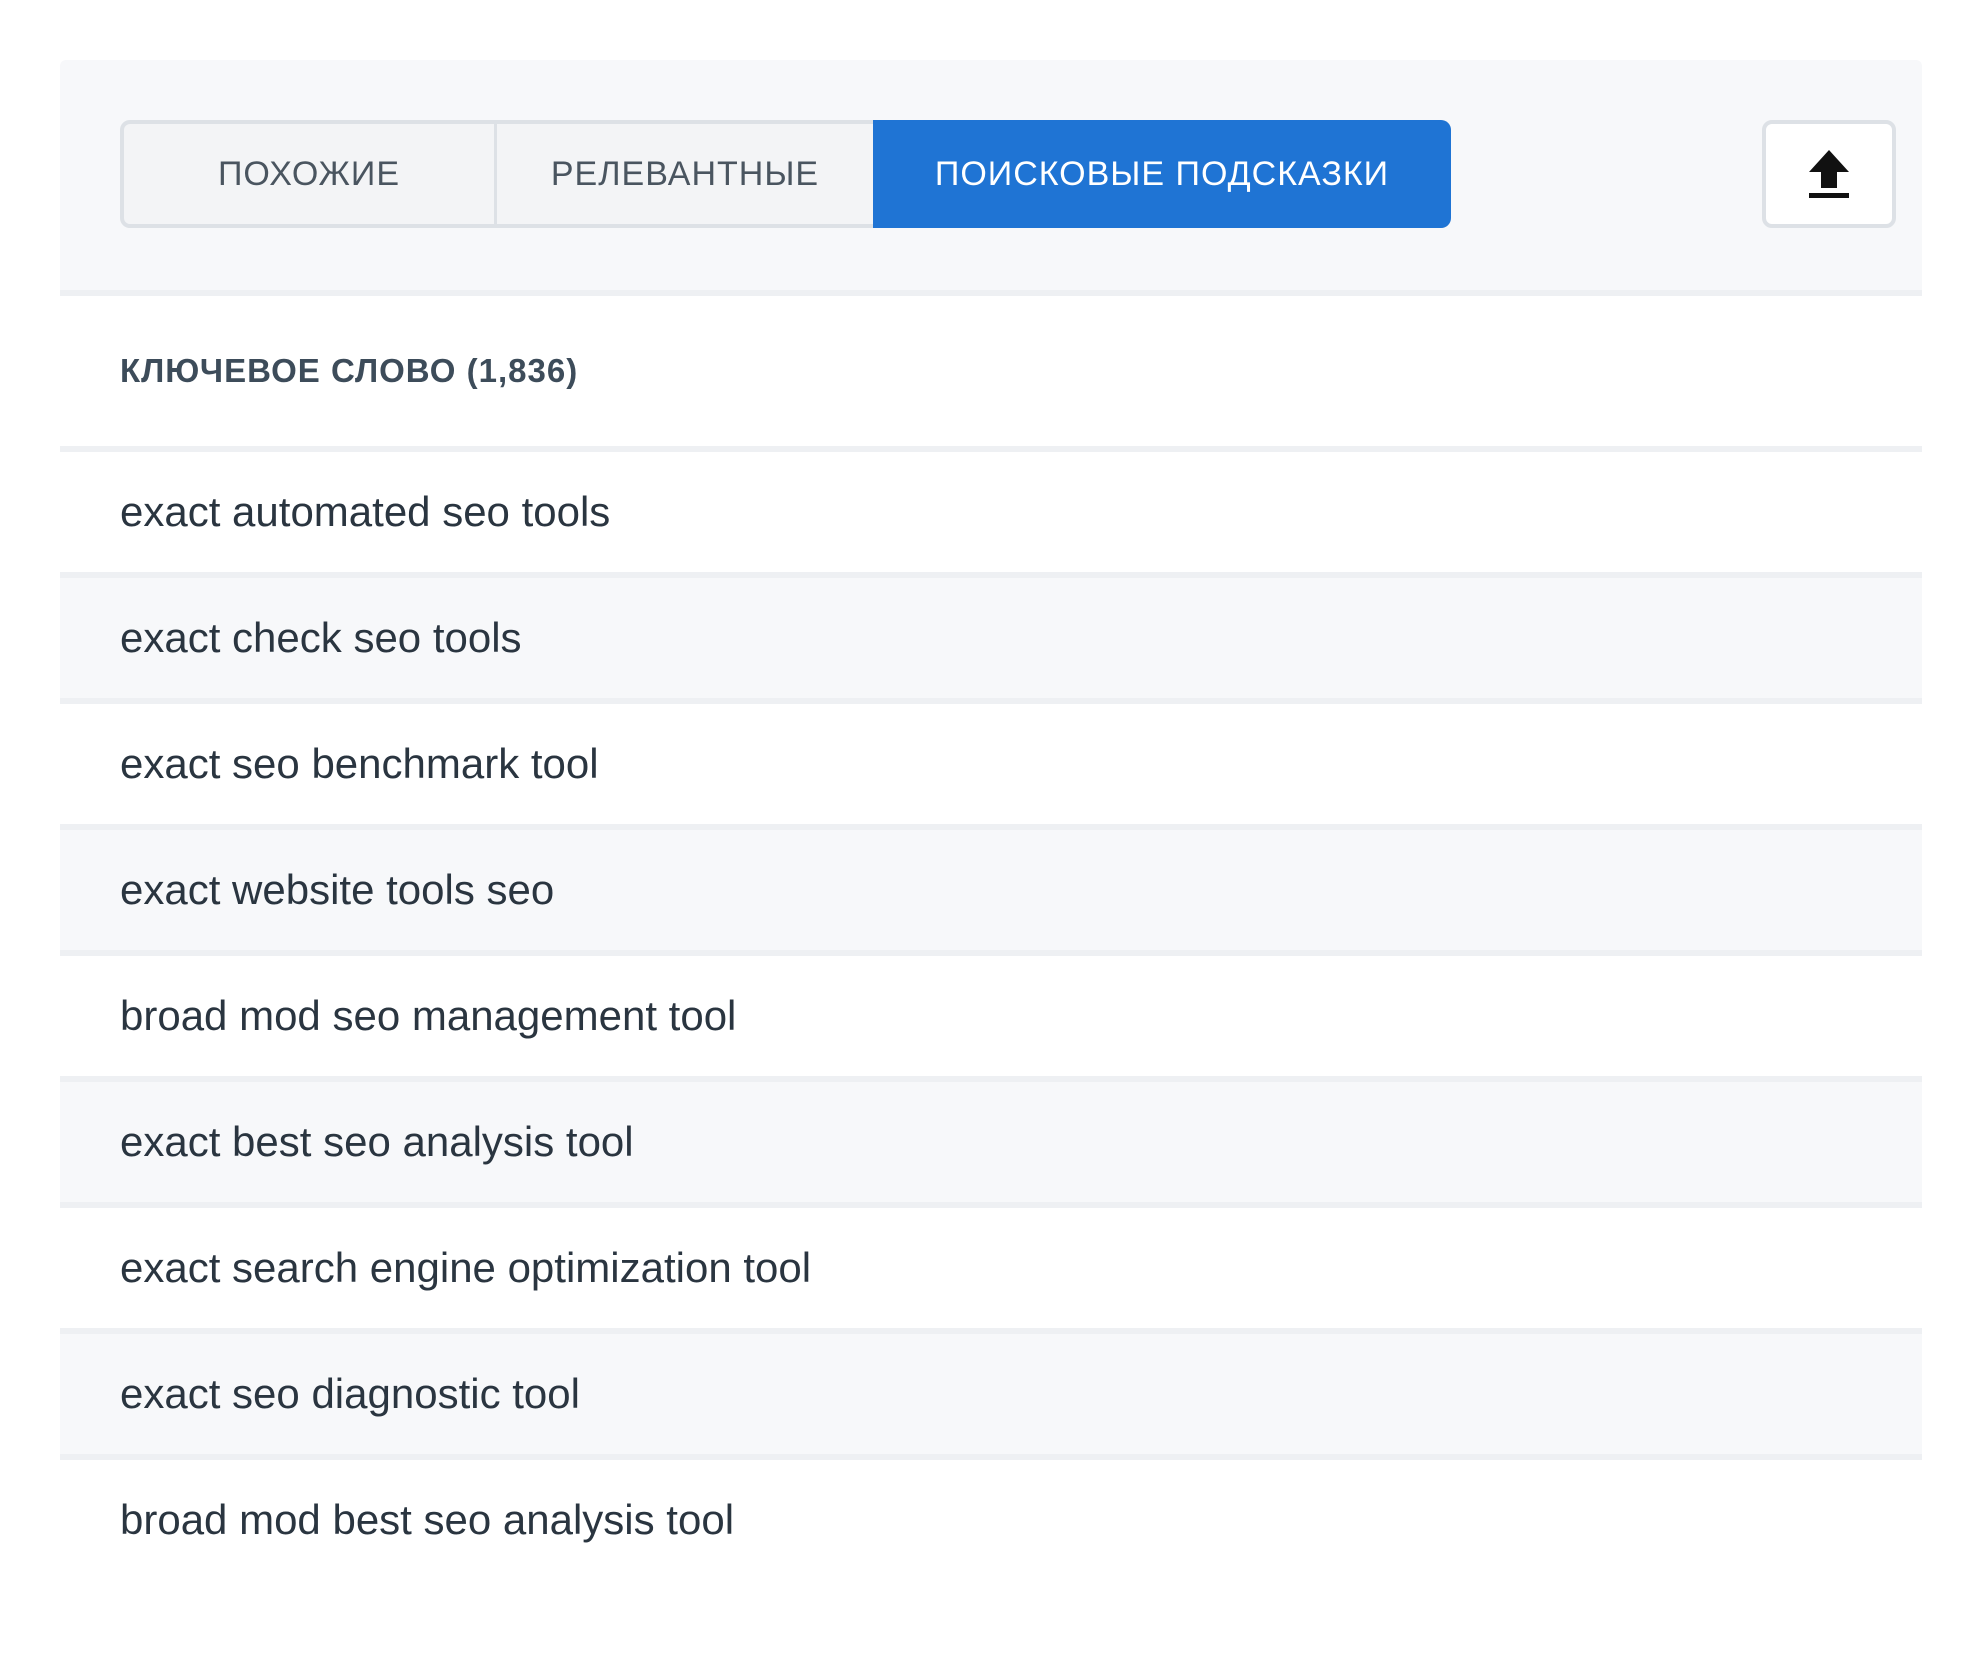 The width and height of the screenshot is (1977, 1668). Describe the element at coordinates (466, 1267) in the screenshot. I see `keyword-cell: exact search engine optimization tool` at that location.